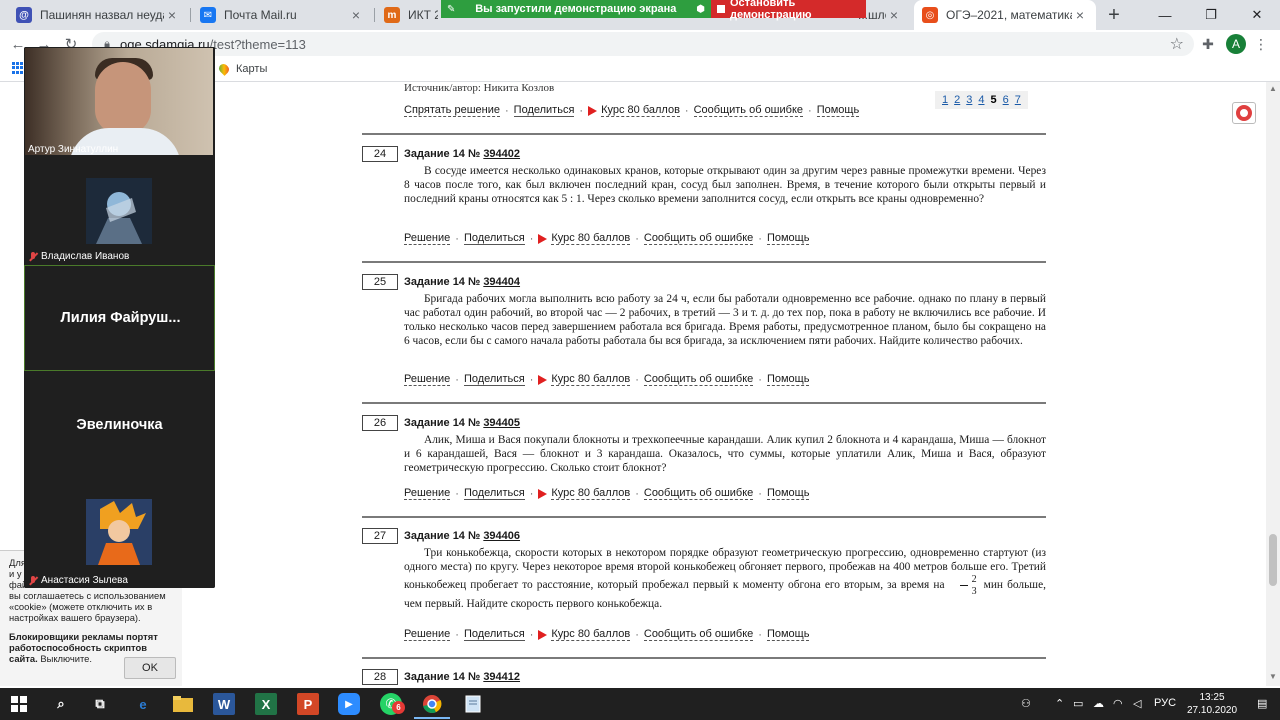  Describe the element at coordinates (1026, 703) in the screenshot. I see `people-icon: ⚇` at that location.